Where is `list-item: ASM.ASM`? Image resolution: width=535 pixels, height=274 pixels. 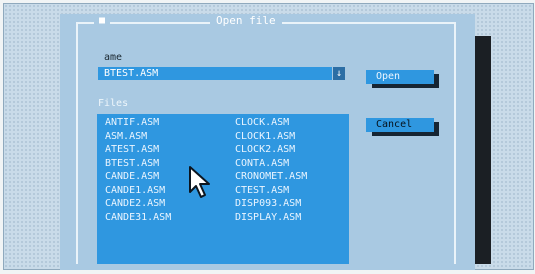
list-item: ASM.ASM is located at coordinates (138, 137).